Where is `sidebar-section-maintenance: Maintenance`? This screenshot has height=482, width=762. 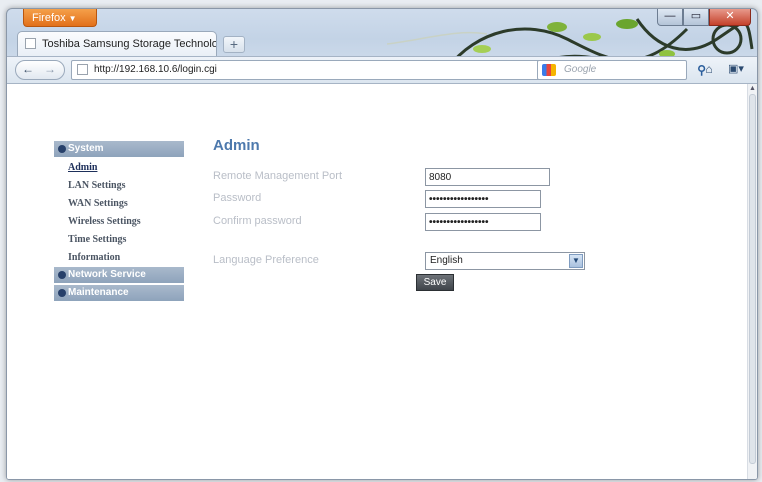
sidebar-section-maintenance: Maintenance is located at coordinates (119, 293).